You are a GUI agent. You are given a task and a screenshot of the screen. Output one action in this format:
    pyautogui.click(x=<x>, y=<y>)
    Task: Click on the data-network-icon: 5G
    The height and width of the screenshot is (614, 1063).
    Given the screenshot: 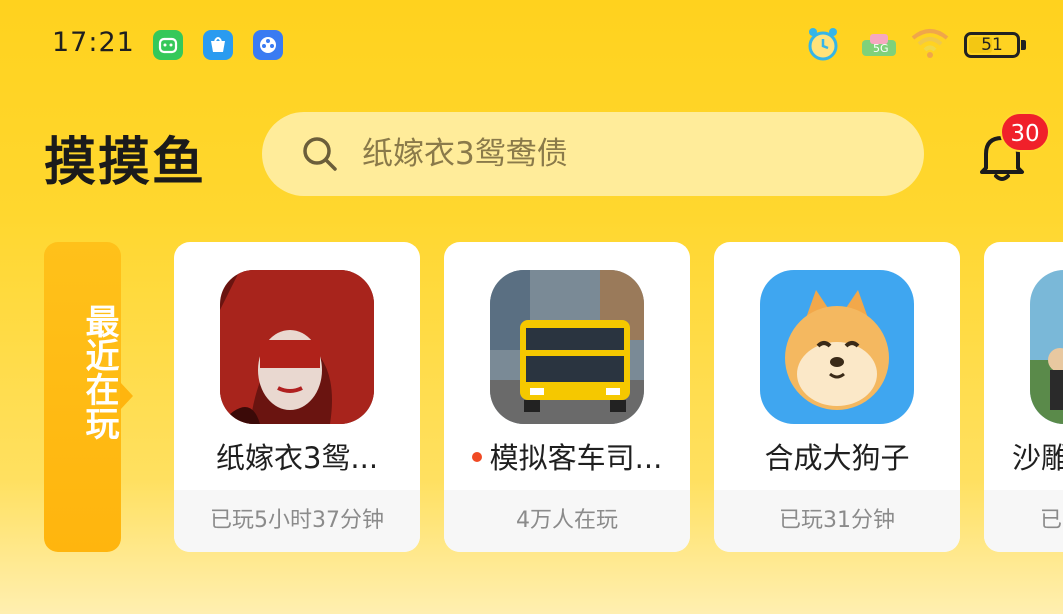 What is the action you would take?
    pyautogui.click(x=879, y=46)
    